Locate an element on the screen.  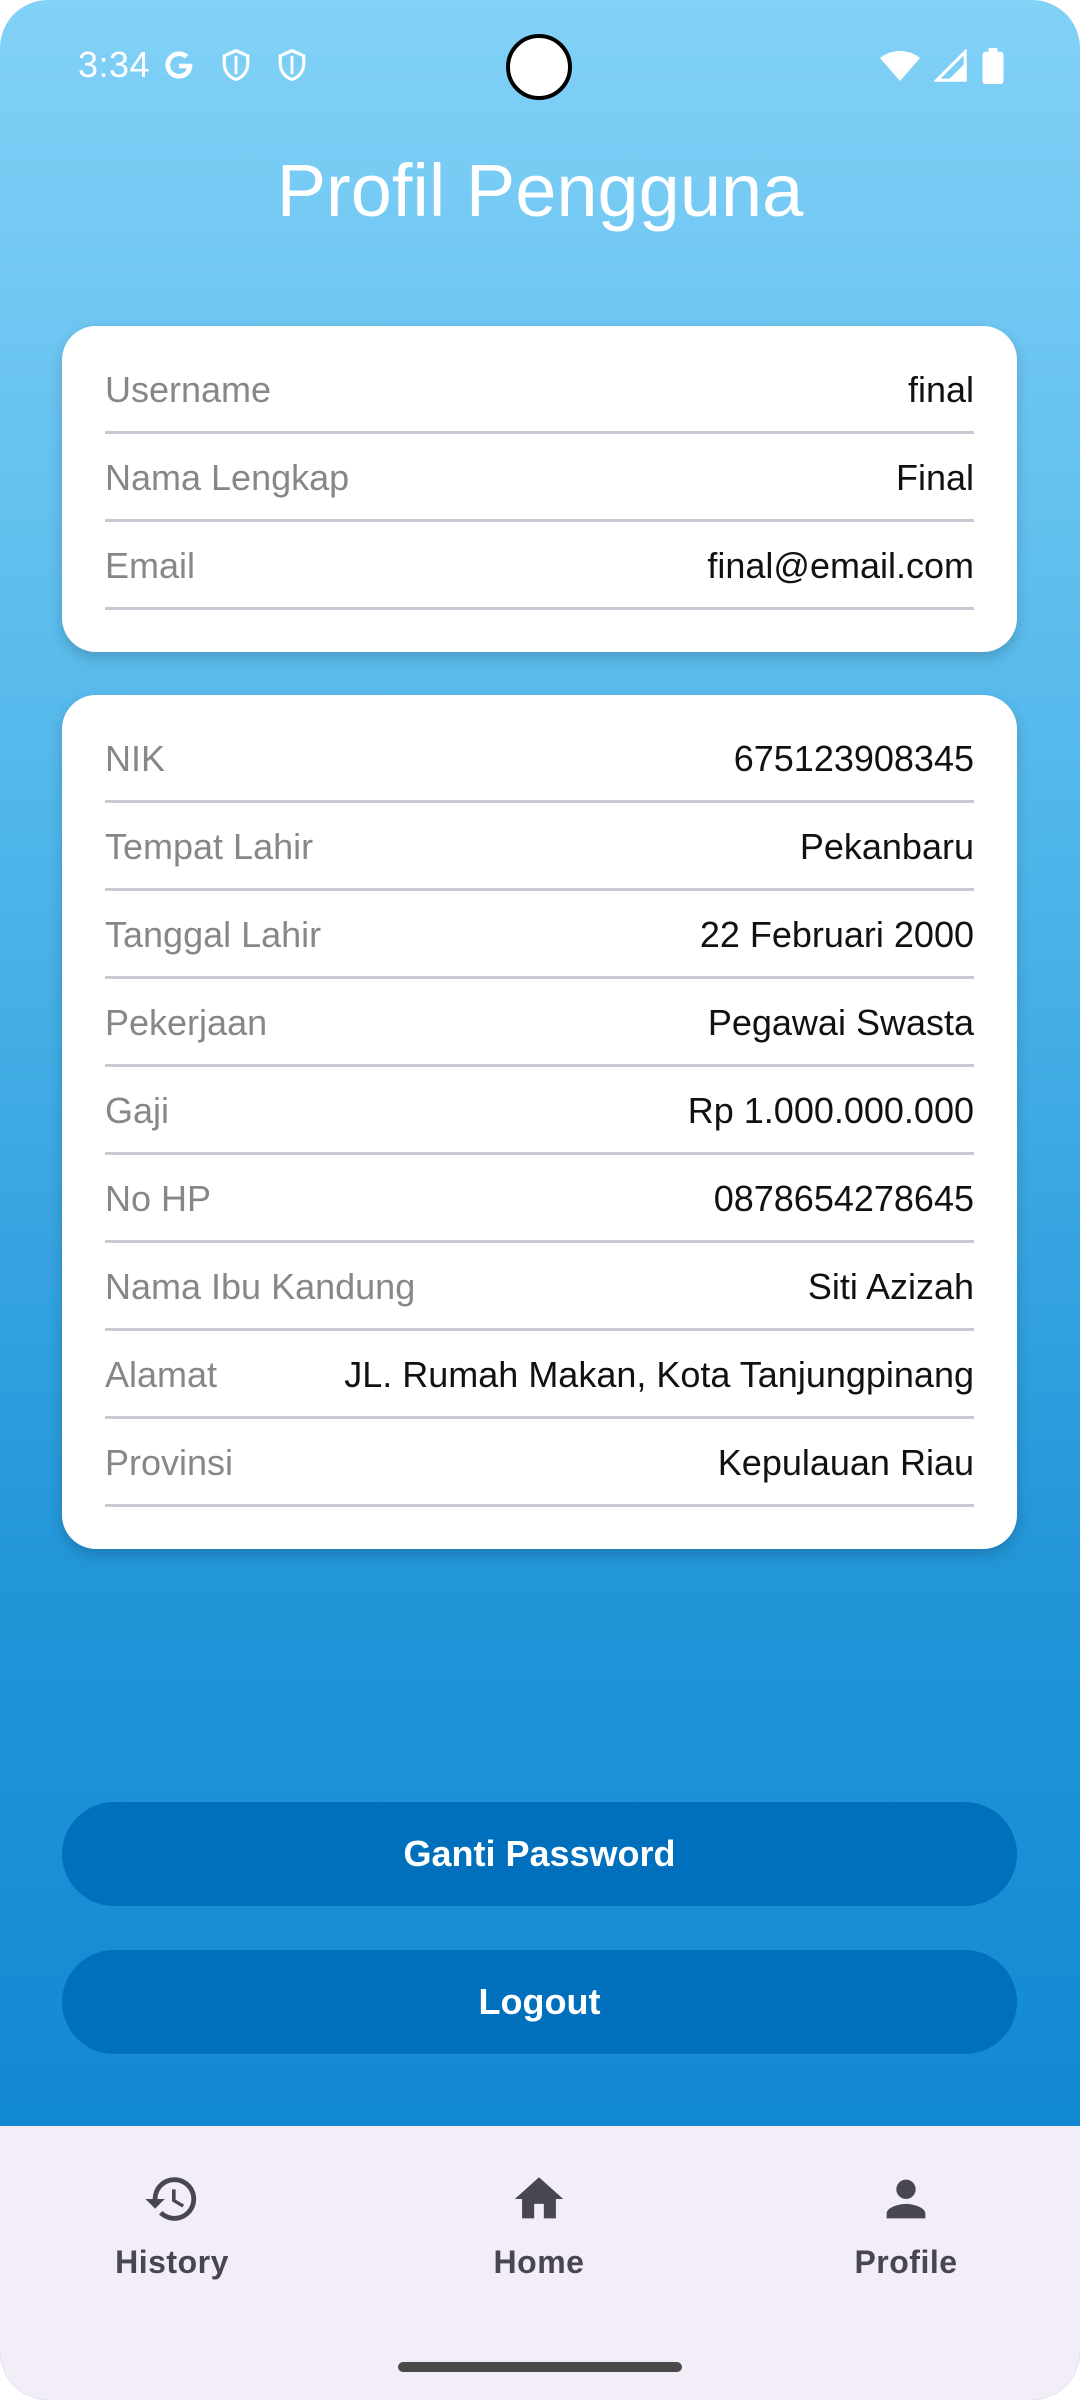
row-label: Pekerjaan is located at coordinates (186, 1022).